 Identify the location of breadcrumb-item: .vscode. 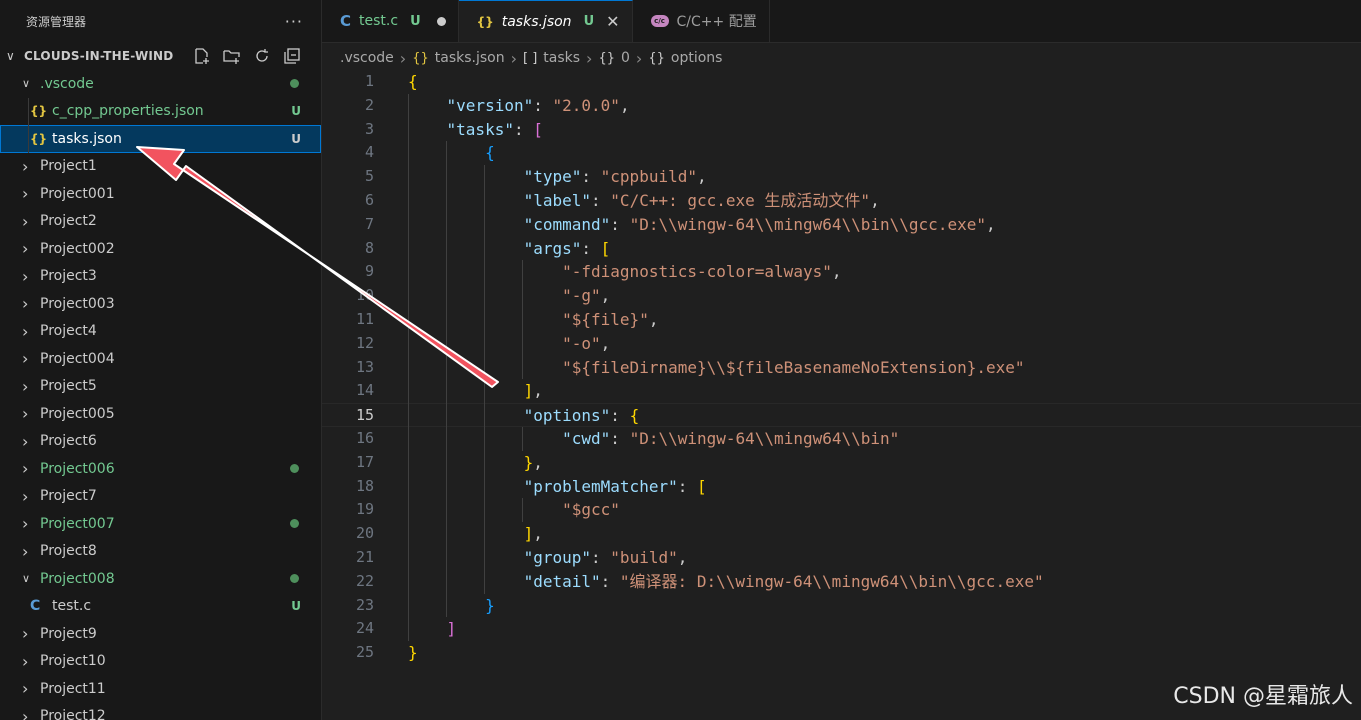
(367, 58).